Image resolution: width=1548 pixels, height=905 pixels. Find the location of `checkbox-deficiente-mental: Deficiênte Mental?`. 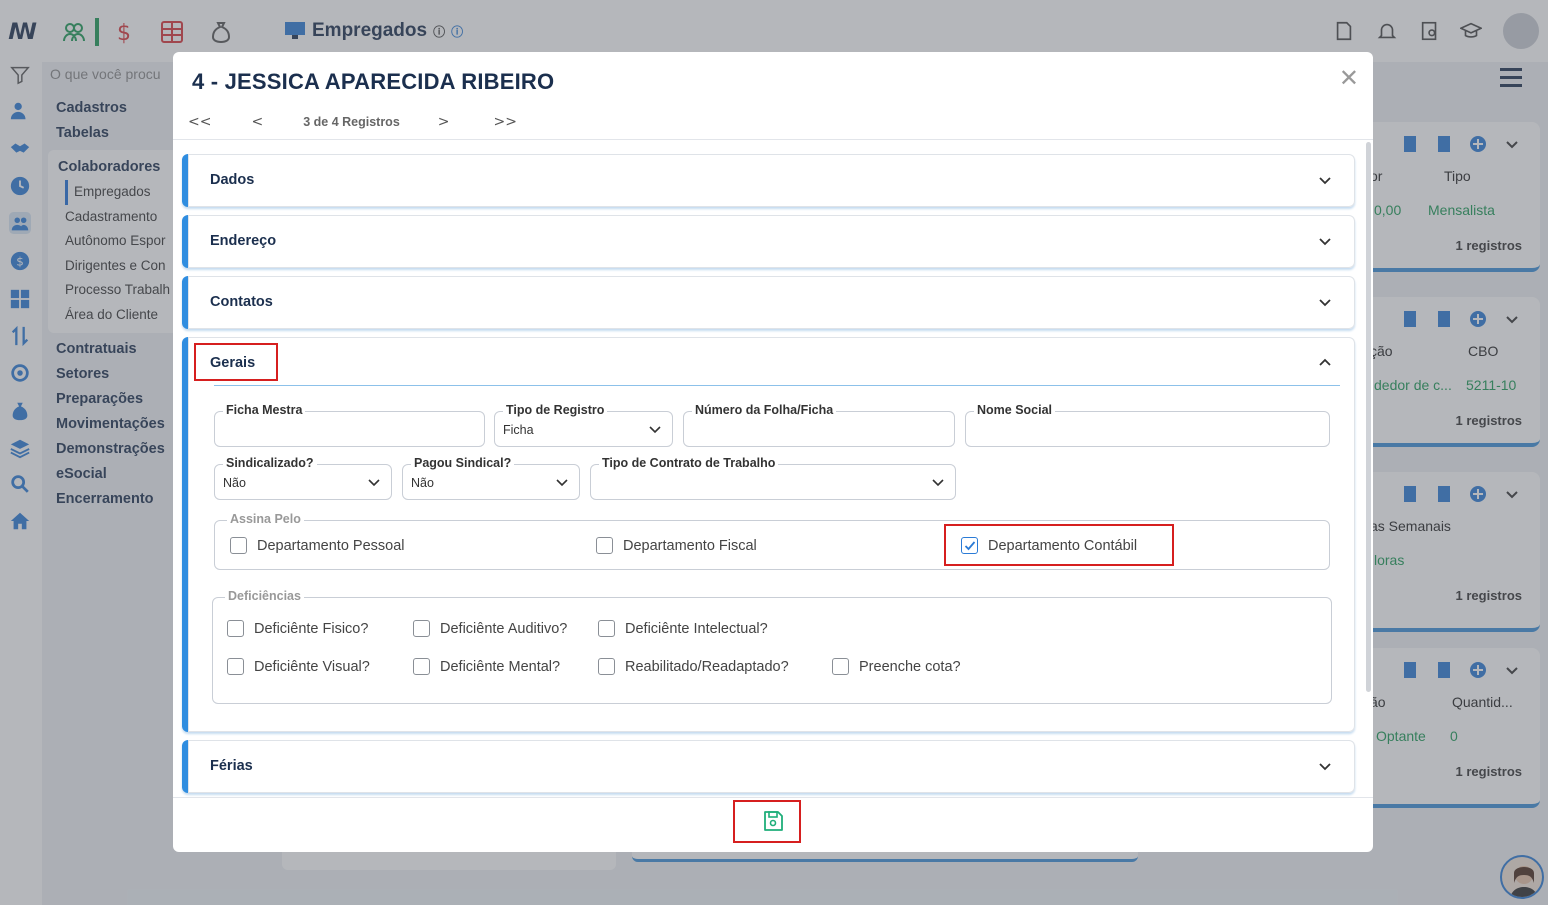

checkbox-deficiente-mental: Deficiênte Mental? is located at coordinates (486, 666).